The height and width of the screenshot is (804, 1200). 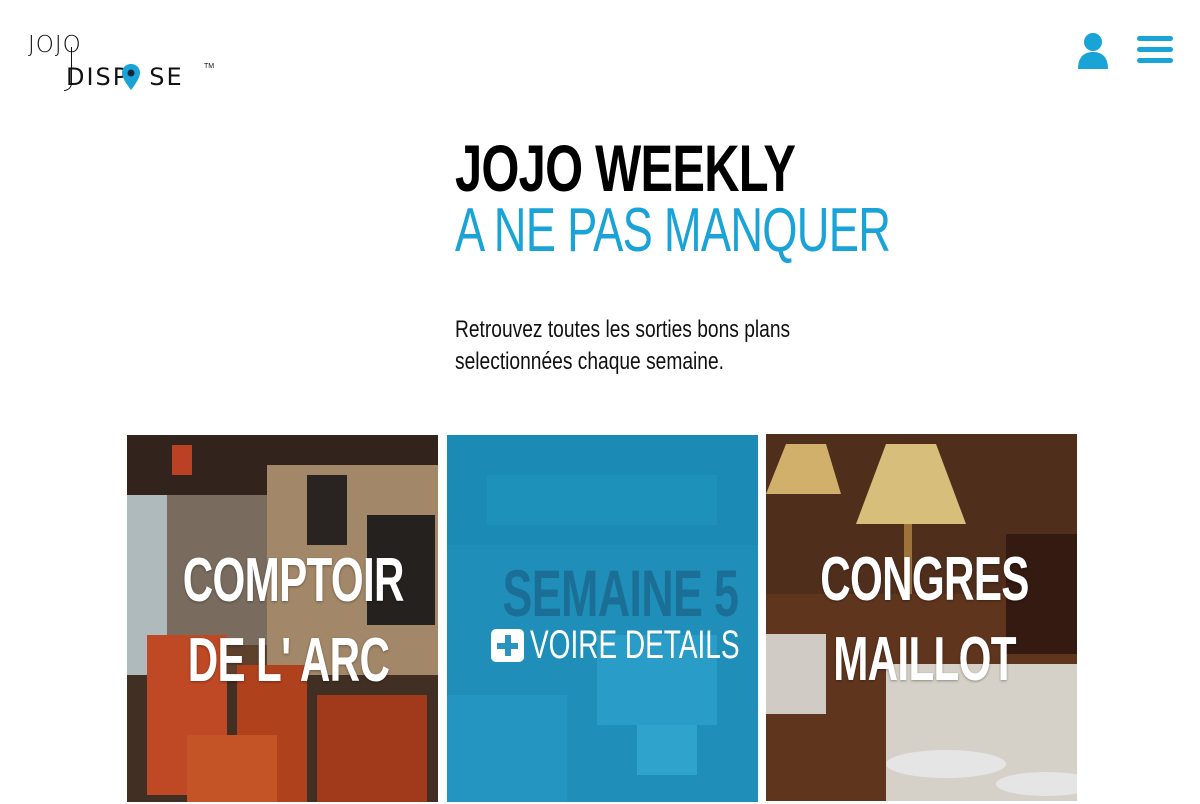 I want to click on page-title: JOJO WEEKLY, so click(x=625, y=168).